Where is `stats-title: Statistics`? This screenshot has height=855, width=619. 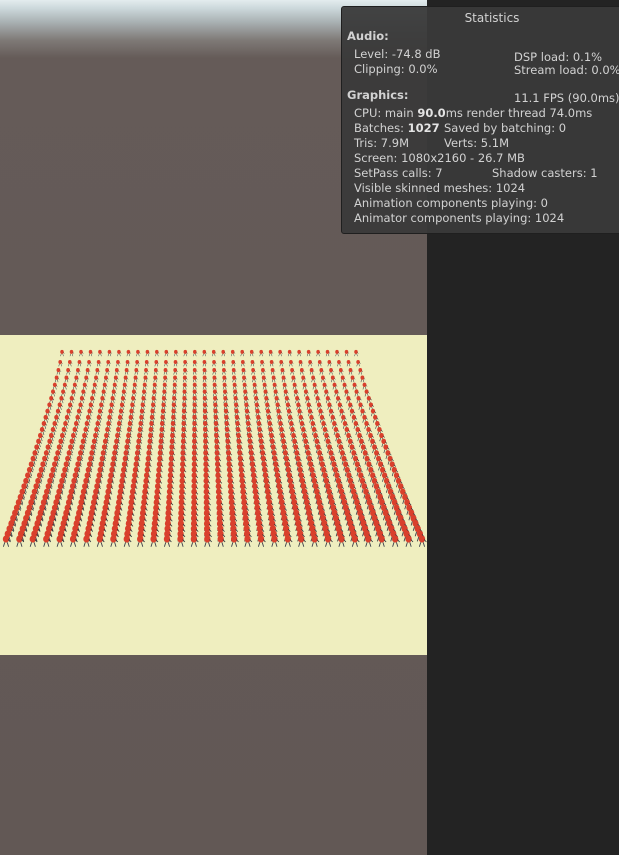 stats-title: Statistics is located at coordinates (492, 18).